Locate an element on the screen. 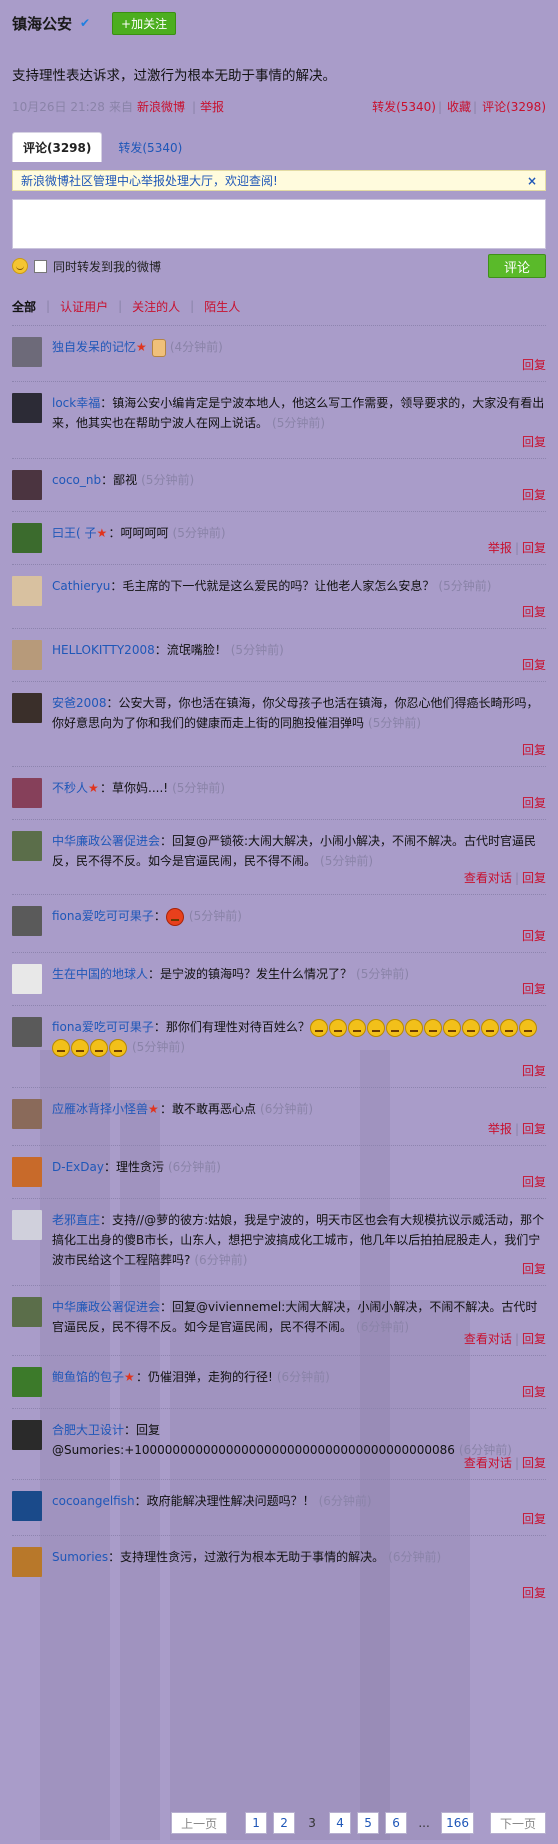 This screenshot has height=1844, width=558. page-2: 2 is located at coordinates (284, 1823).